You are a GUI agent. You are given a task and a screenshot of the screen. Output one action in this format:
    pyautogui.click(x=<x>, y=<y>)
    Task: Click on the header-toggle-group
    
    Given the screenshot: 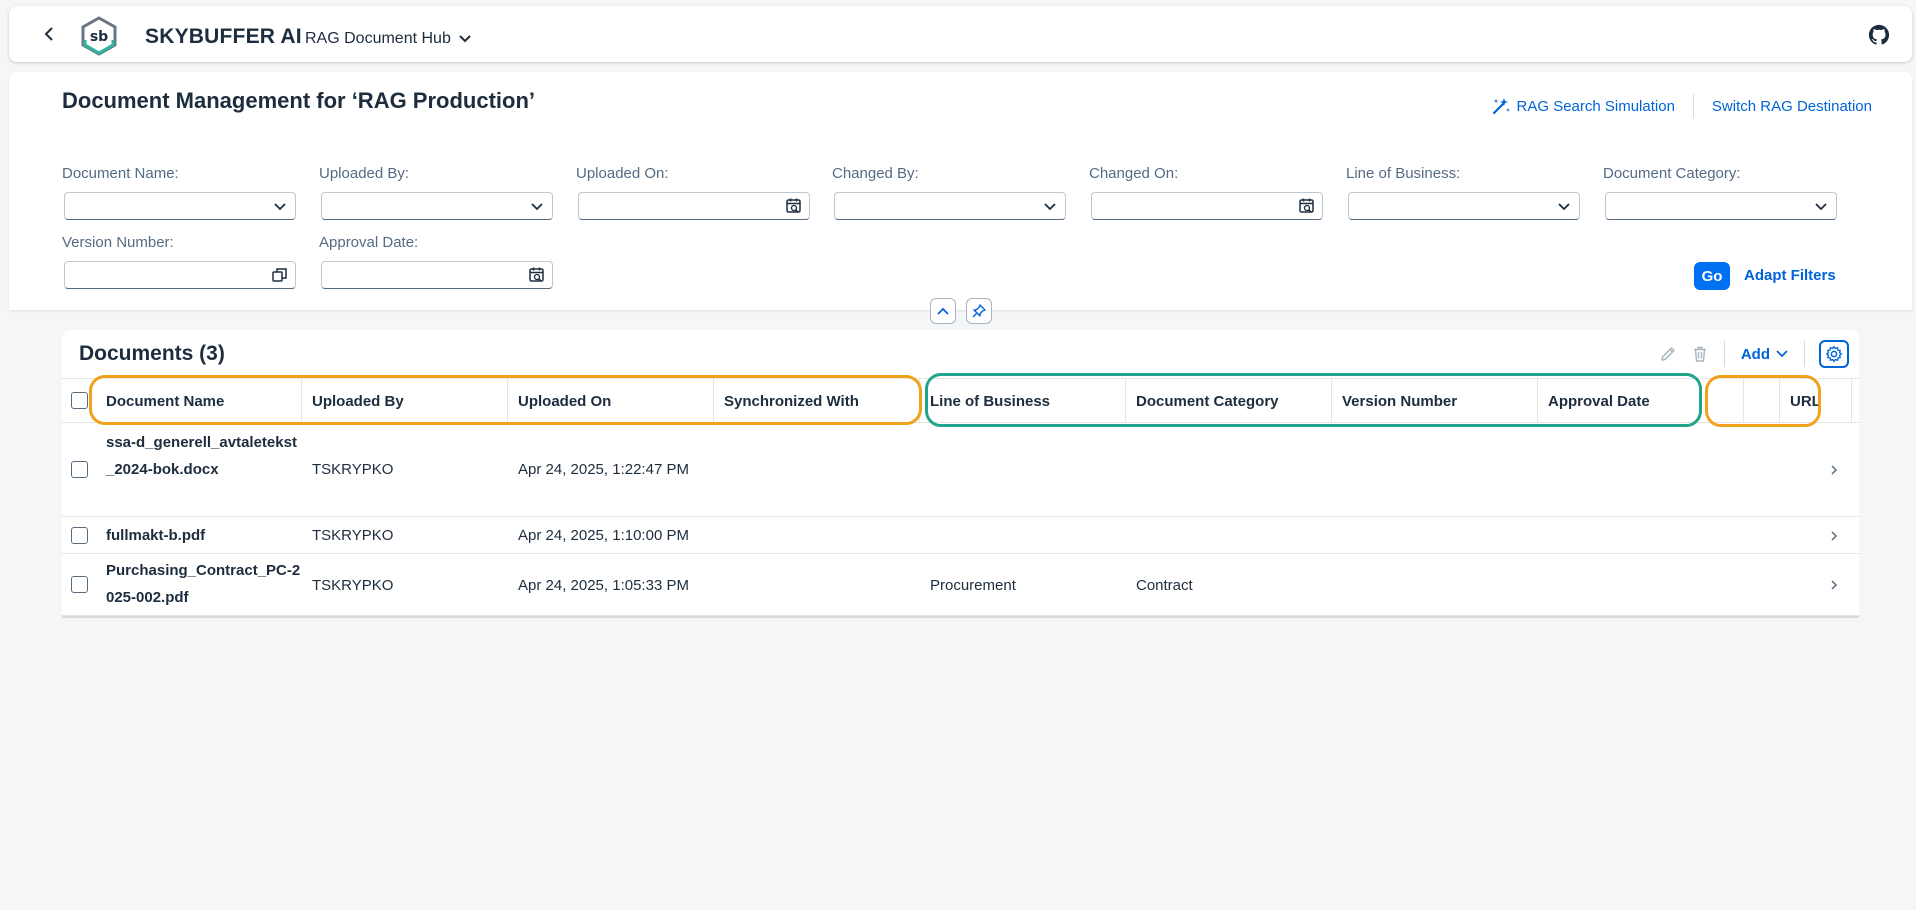 What is the action you would take?
    pyautogui.click(x=961, y=311)
    